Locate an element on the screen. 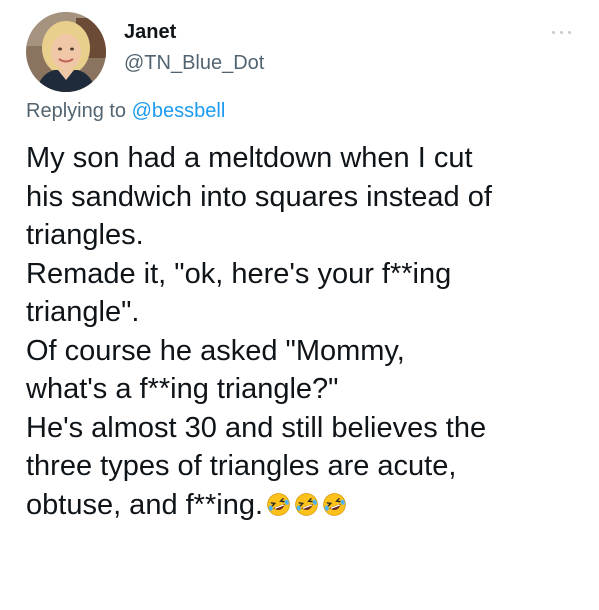 This screenshot has width=599, height=610. tweet-text-last-line: obtuse, and f**ing. is located at coordinates (310, 505).